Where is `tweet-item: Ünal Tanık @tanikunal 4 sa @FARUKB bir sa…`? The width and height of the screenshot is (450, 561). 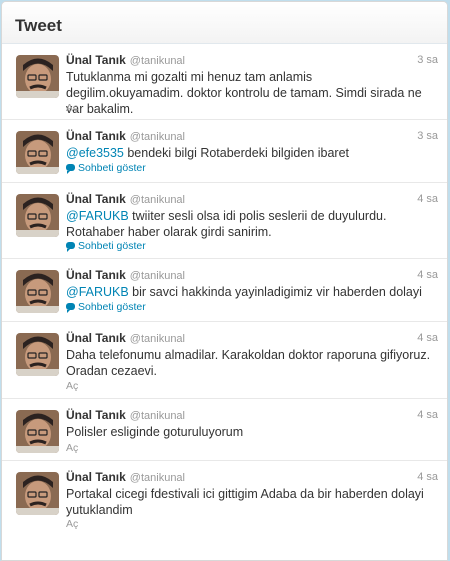 tweet-item: Ünal Tanık @tanikunal 4 sa @FARUKB bir sa… is located at coordinates (224, 290).